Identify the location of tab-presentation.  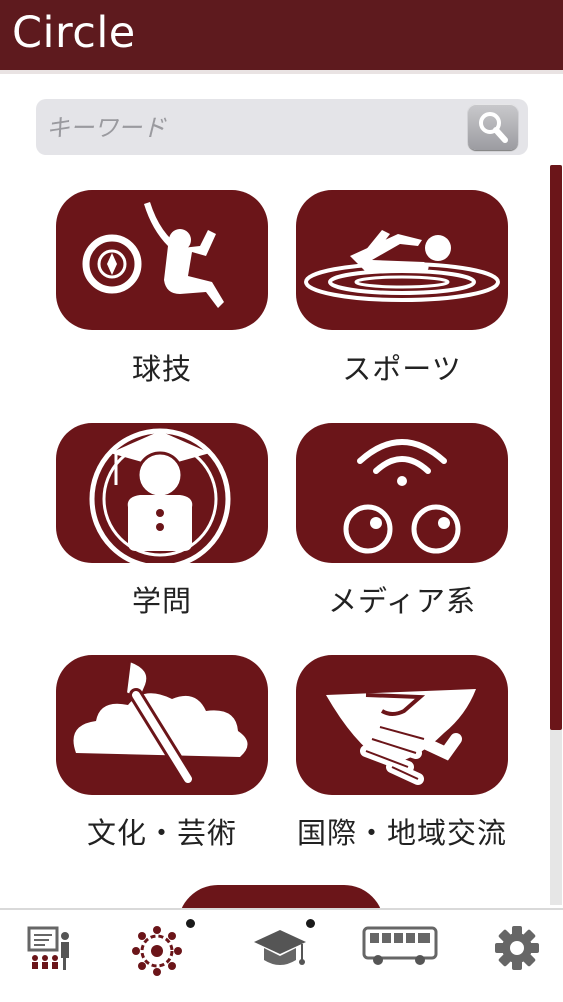
(50, 956).